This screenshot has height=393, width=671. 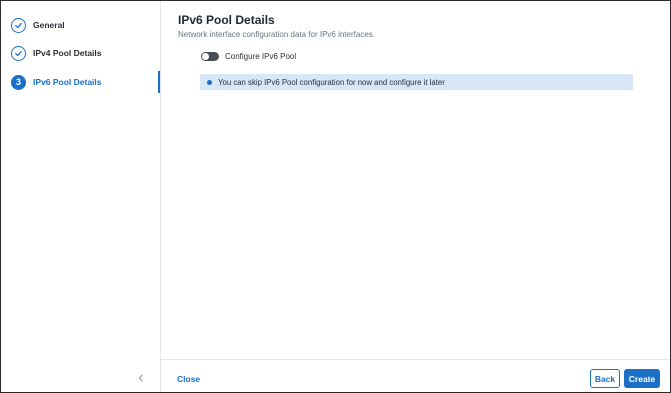 I want to click on page-title: IPv6 Pool Details, so click(x=226, y=20).